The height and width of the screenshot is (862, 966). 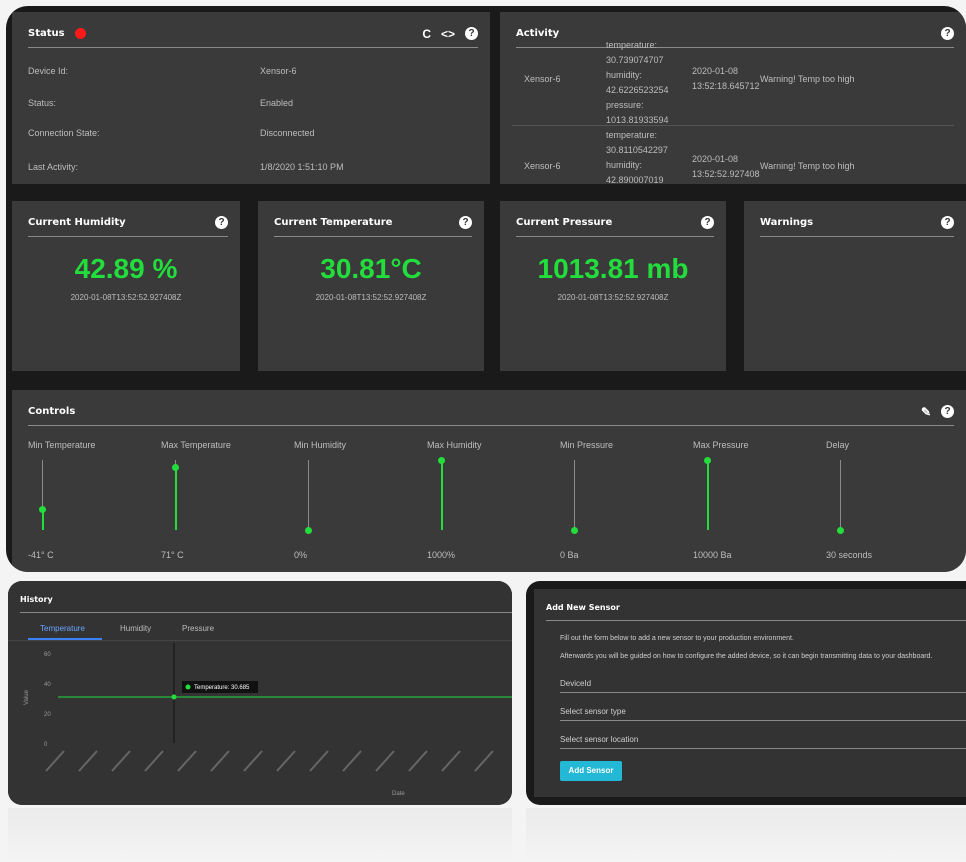 What do you see at coordinates (126, 297) in the screenshot?
I see `humidity-timestamp: 2020-01-08T13:52:52.927408Z` at bounding box center [126, 297].